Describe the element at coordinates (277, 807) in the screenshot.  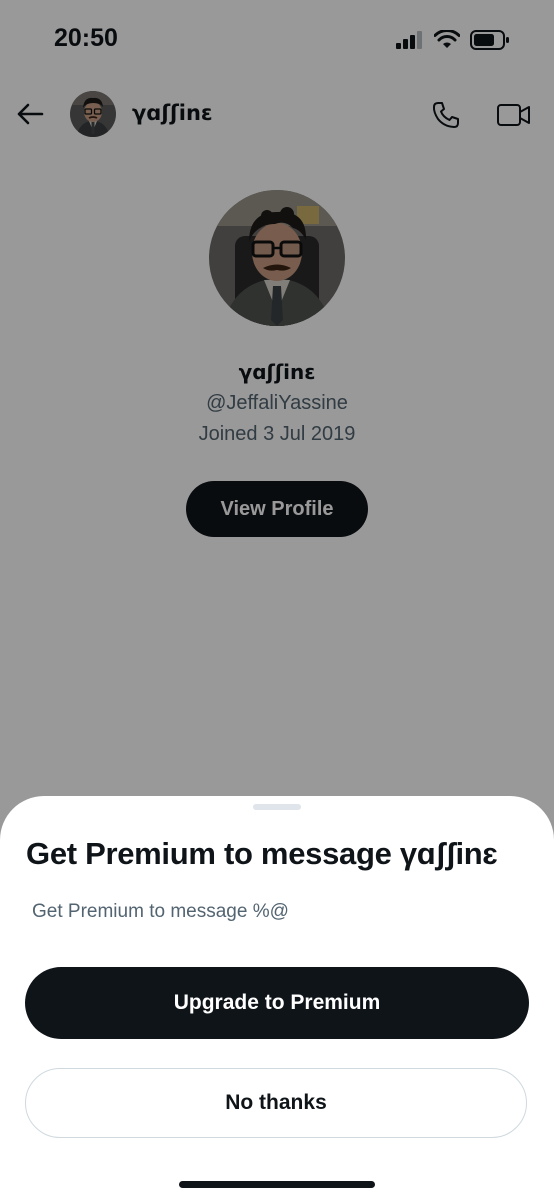
I see `sheet-grabber` at that location.